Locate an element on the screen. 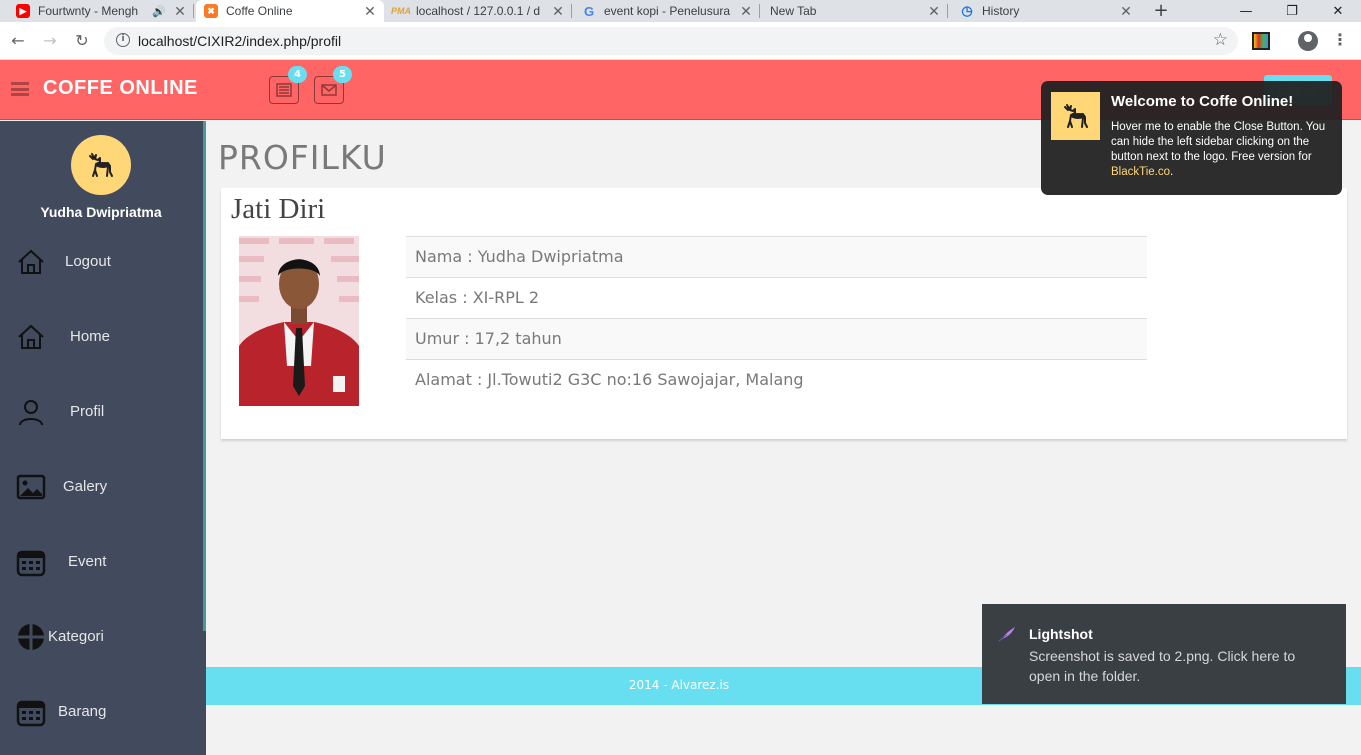 This screenshot has height=755, width=1361. youtube-icon: ▶ is located at coordinates (23, 11).